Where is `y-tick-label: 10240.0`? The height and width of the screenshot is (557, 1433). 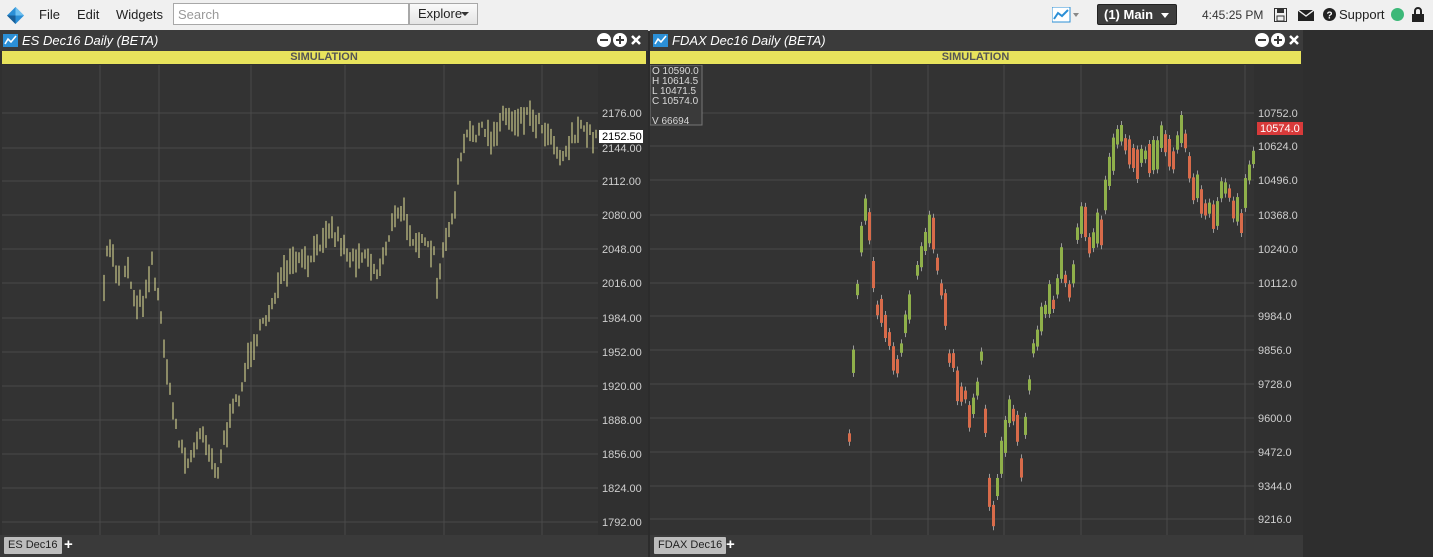
y-tick-label: 10240.0 is located at coordinates (1278, 250).